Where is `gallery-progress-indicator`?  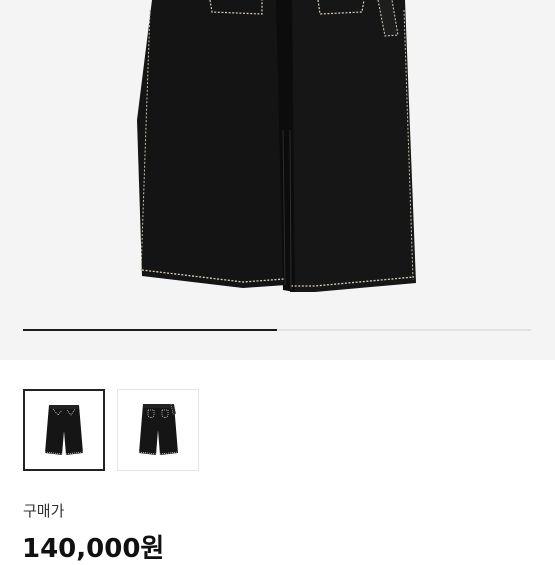 gallery-progress-indicator is located at coordinates (150, 330).